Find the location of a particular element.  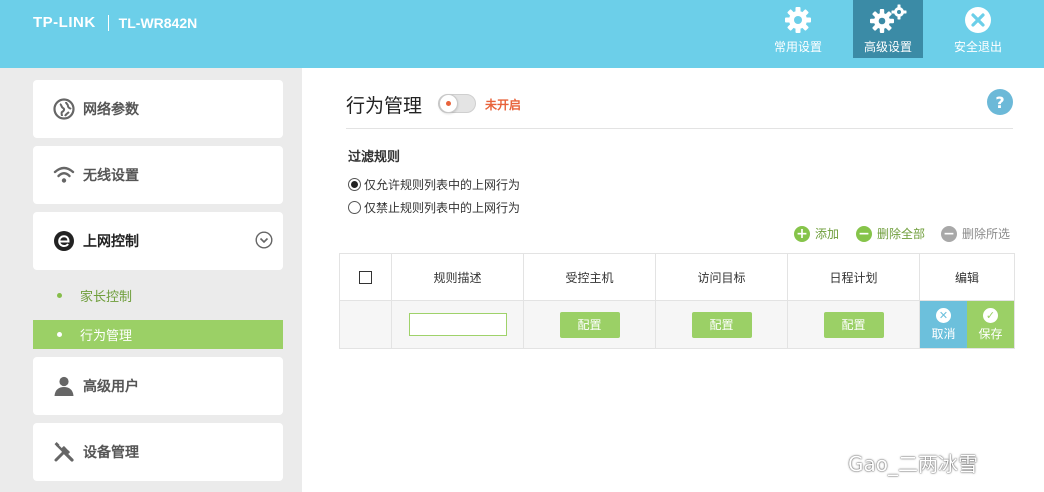

watermark: Gao_二两冰雪 is located at coordinates (895, 462).